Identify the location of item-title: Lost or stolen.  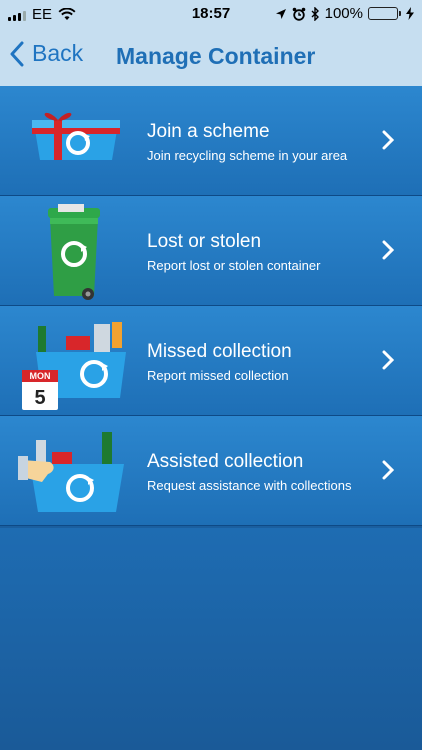
(204, 241).